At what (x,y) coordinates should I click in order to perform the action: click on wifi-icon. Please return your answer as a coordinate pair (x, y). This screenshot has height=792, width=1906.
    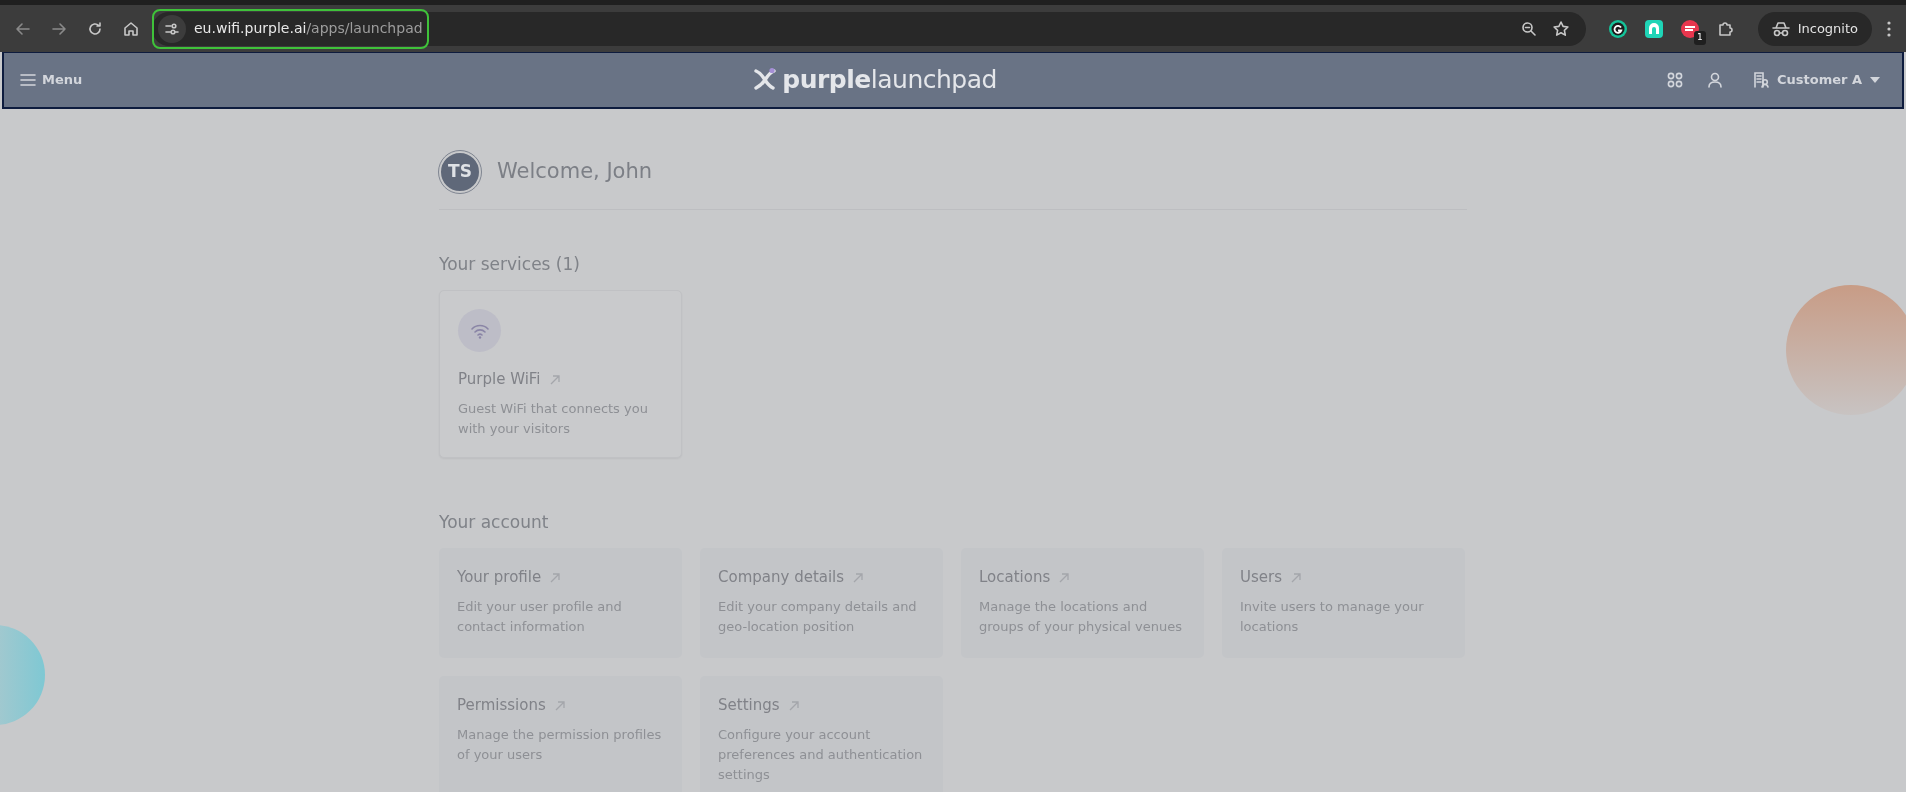
    Looking at the image, I should click on (479, 330).